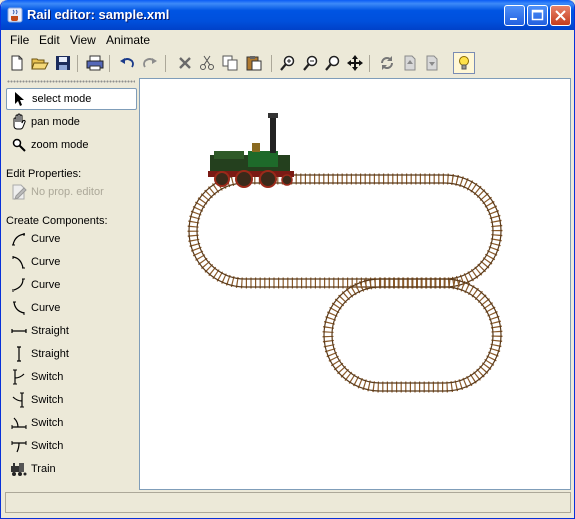 This screenshot has height=519, width=575. I want to click on track-top-loop, so click(345, 231).